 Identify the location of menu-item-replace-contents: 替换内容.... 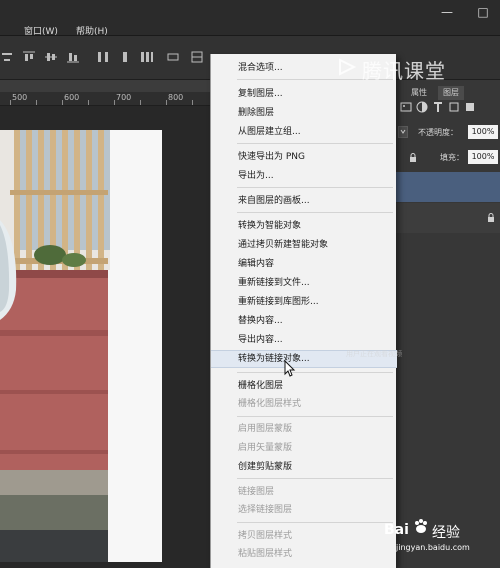
(304, 321).